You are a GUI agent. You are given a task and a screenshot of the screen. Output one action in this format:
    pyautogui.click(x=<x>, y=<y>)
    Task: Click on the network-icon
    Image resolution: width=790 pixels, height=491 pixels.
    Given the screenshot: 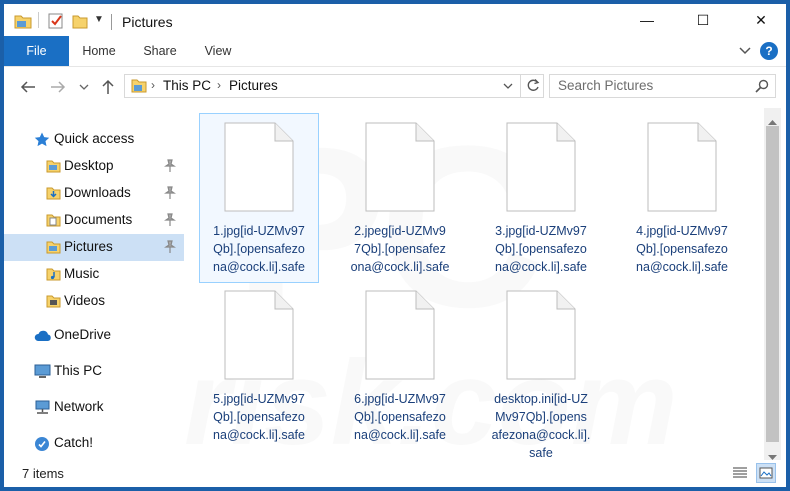 What is the action you would take?
    pyautogui.click(x=42, y=409)
    